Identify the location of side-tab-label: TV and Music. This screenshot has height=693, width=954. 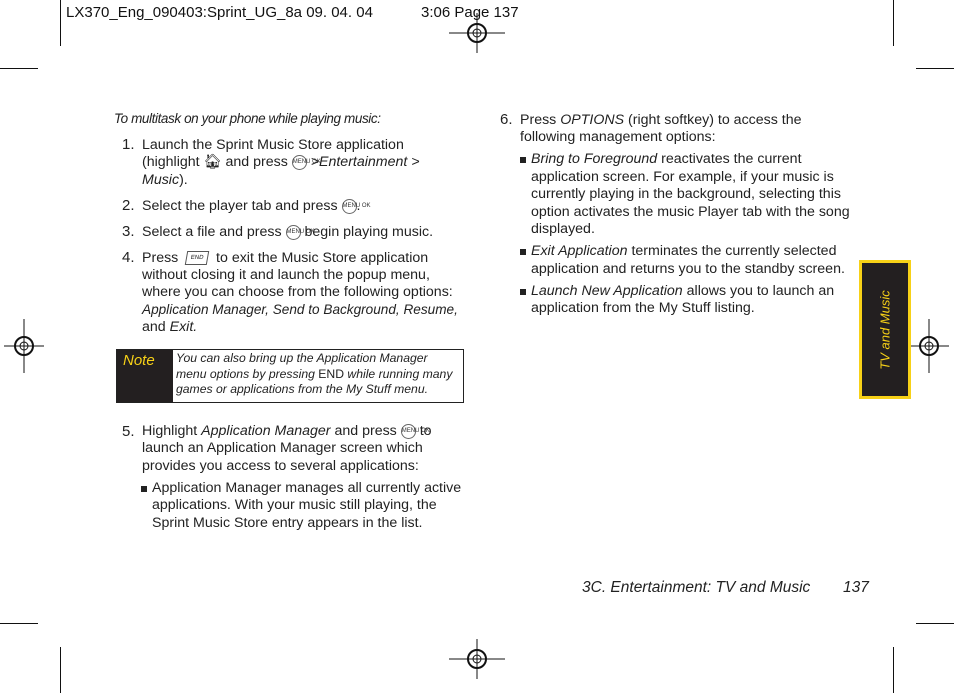
(885, 329).